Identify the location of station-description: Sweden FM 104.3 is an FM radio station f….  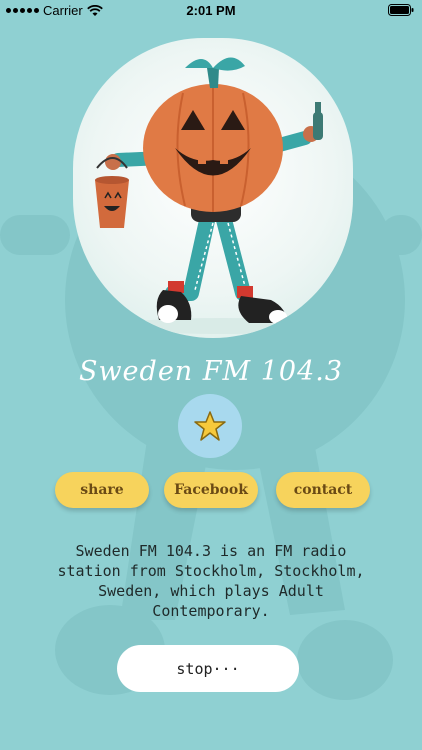
(211, 581).